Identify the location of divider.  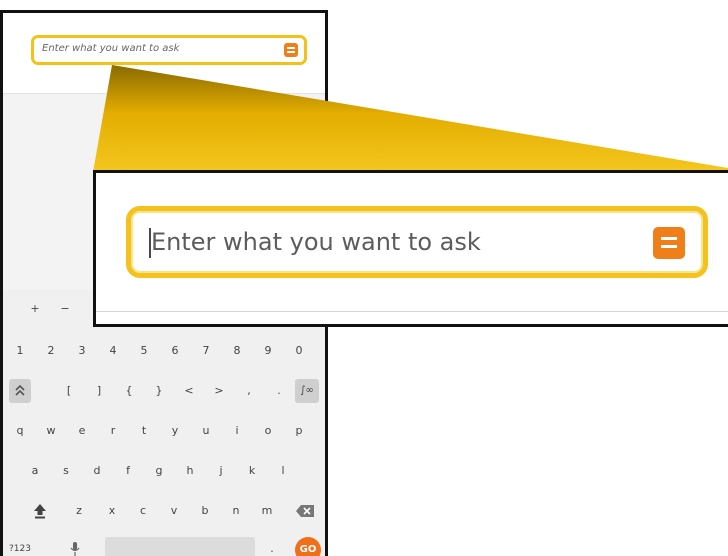
(412, 311).